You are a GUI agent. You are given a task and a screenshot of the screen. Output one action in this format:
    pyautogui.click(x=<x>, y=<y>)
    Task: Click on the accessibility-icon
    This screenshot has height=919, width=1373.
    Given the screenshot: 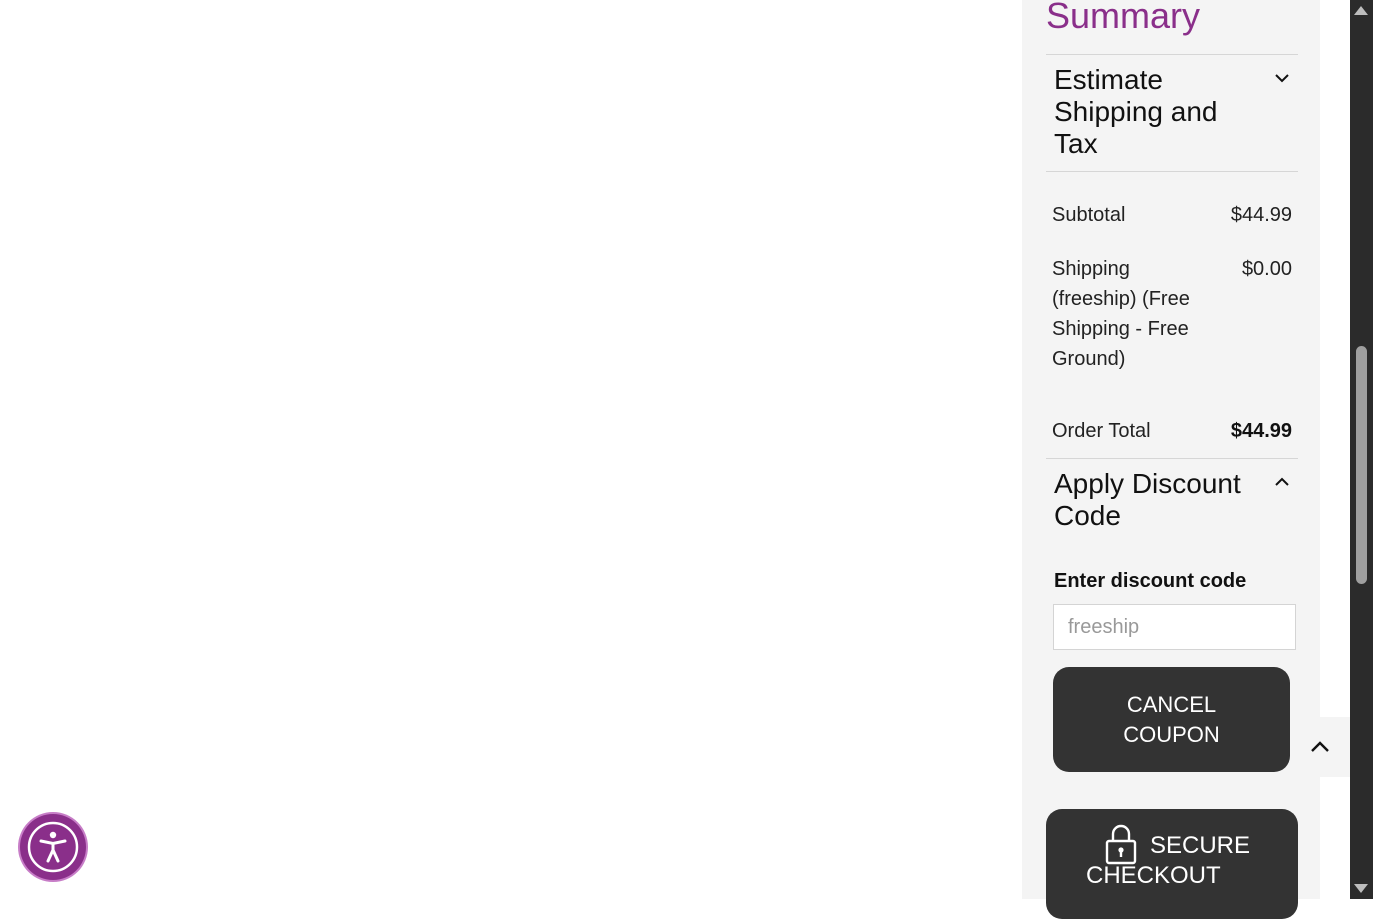 What is the action you would take?
    pyautogui.click(x=53, y=847)
    